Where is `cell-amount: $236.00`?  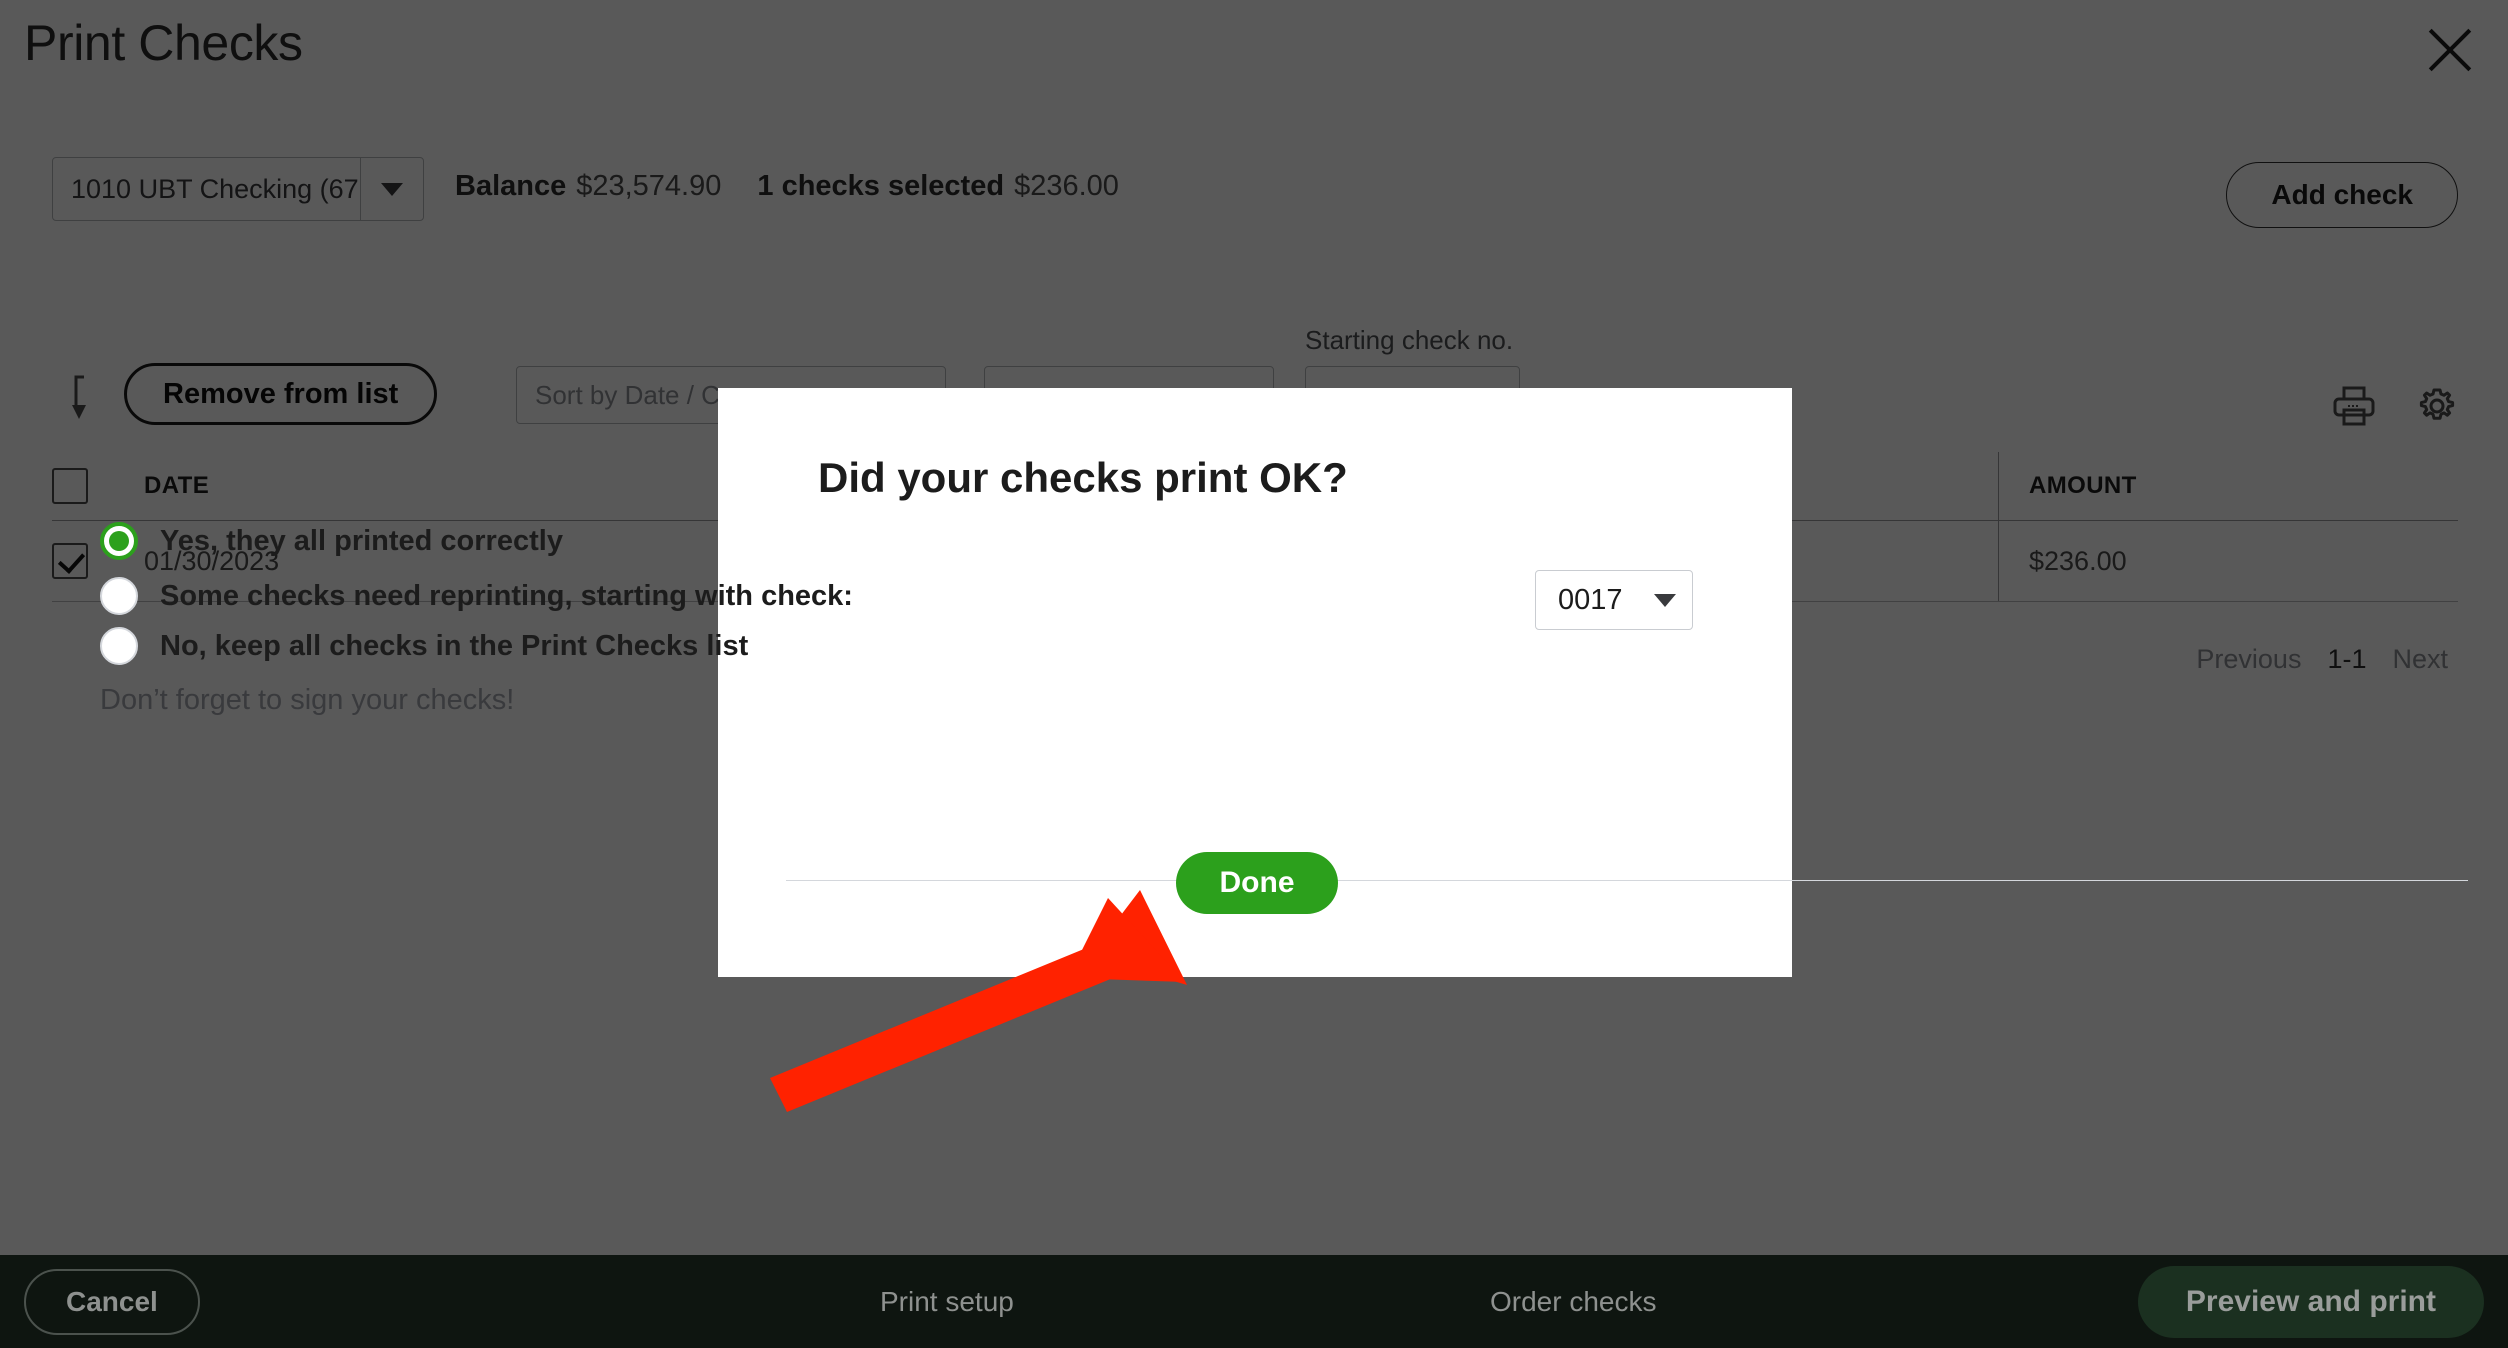
cell-amount: $236.00 is located at coordinates (2228, 561).